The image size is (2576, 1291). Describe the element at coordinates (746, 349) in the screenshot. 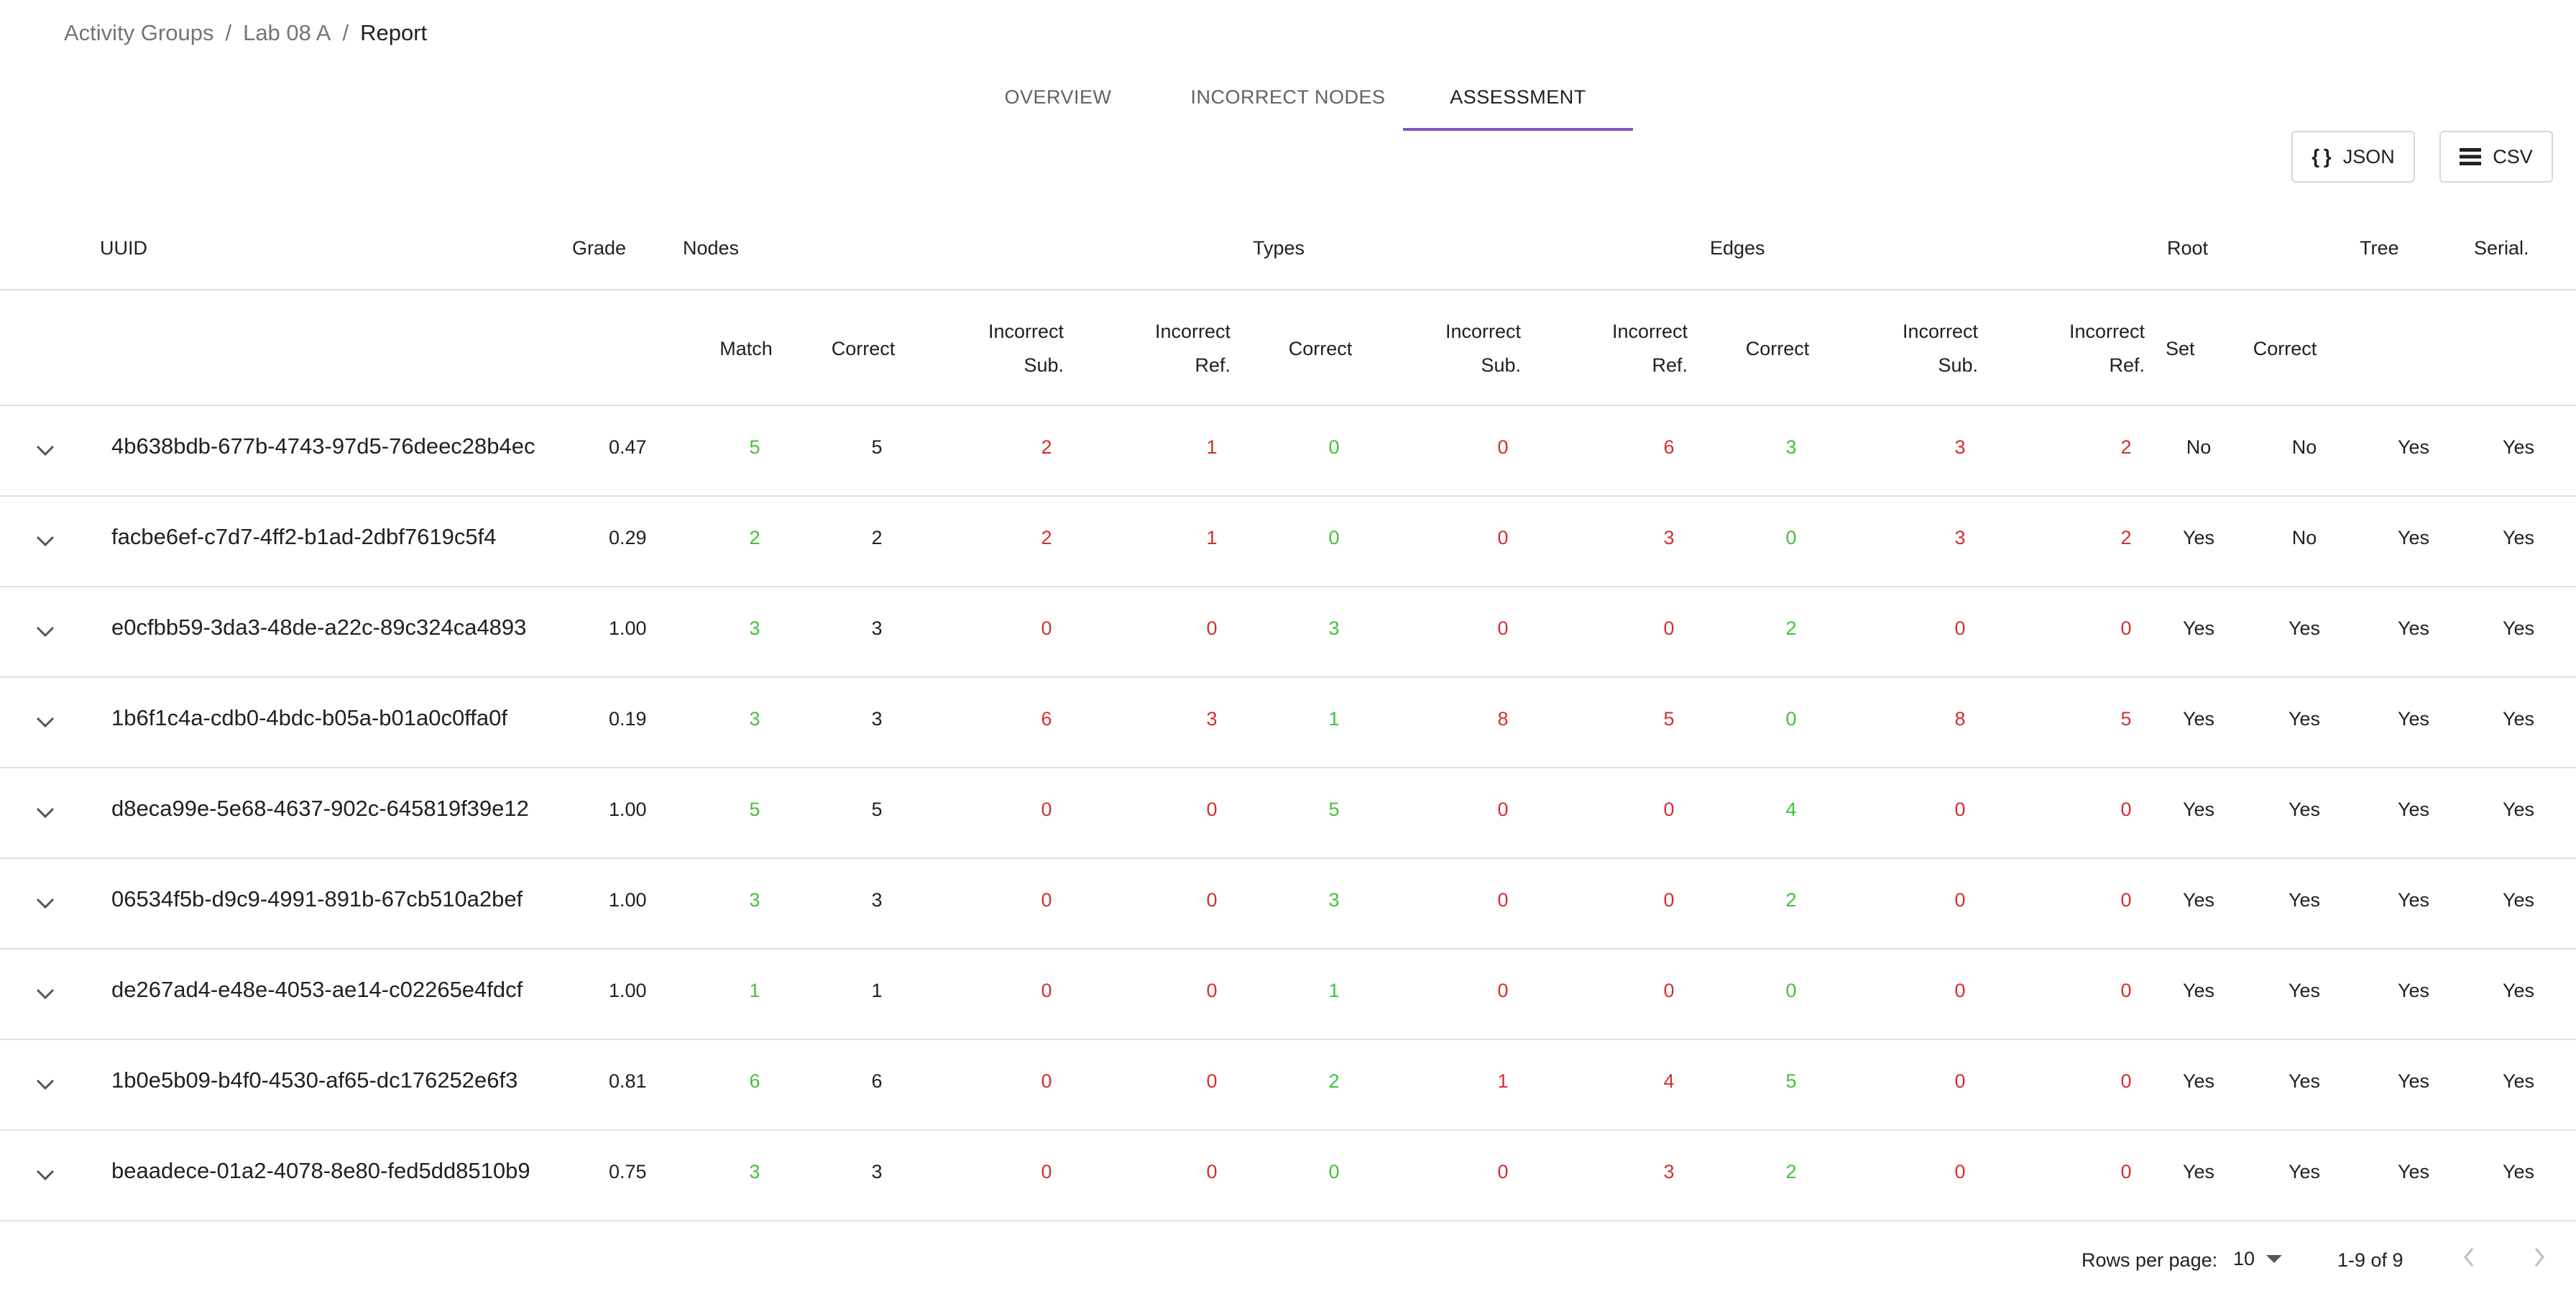

I see `header-nodes-match: Match` at that location.